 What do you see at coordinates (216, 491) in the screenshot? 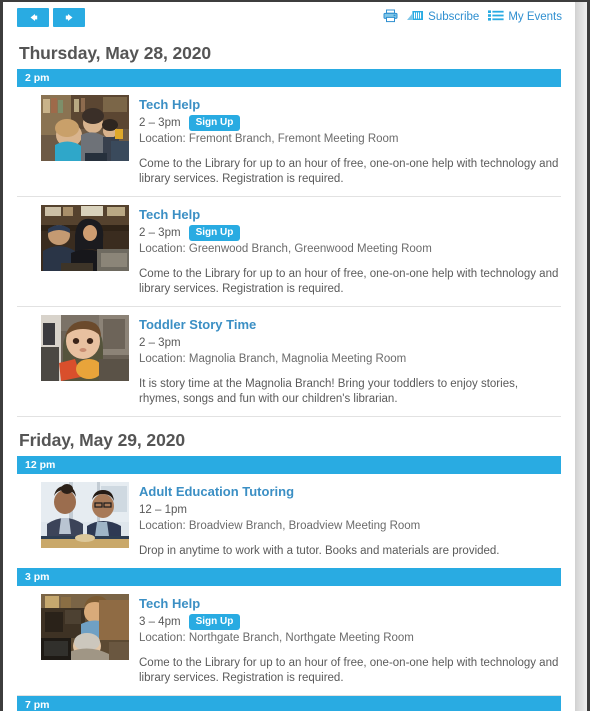
I see `event-title-link: Adult Education Tutoring` at bounding box center [216, 491].